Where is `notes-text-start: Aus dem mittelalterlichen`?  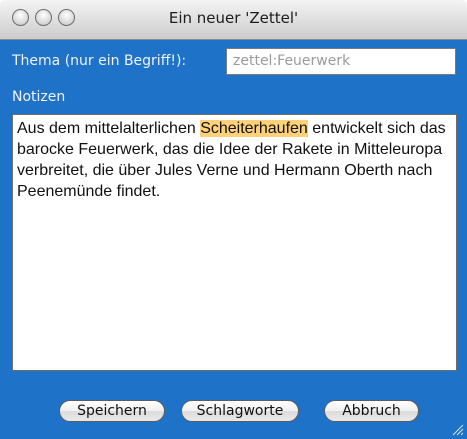 notes-text-start: Aus dem mittelalterlichen is located at coordinates (109, 128).